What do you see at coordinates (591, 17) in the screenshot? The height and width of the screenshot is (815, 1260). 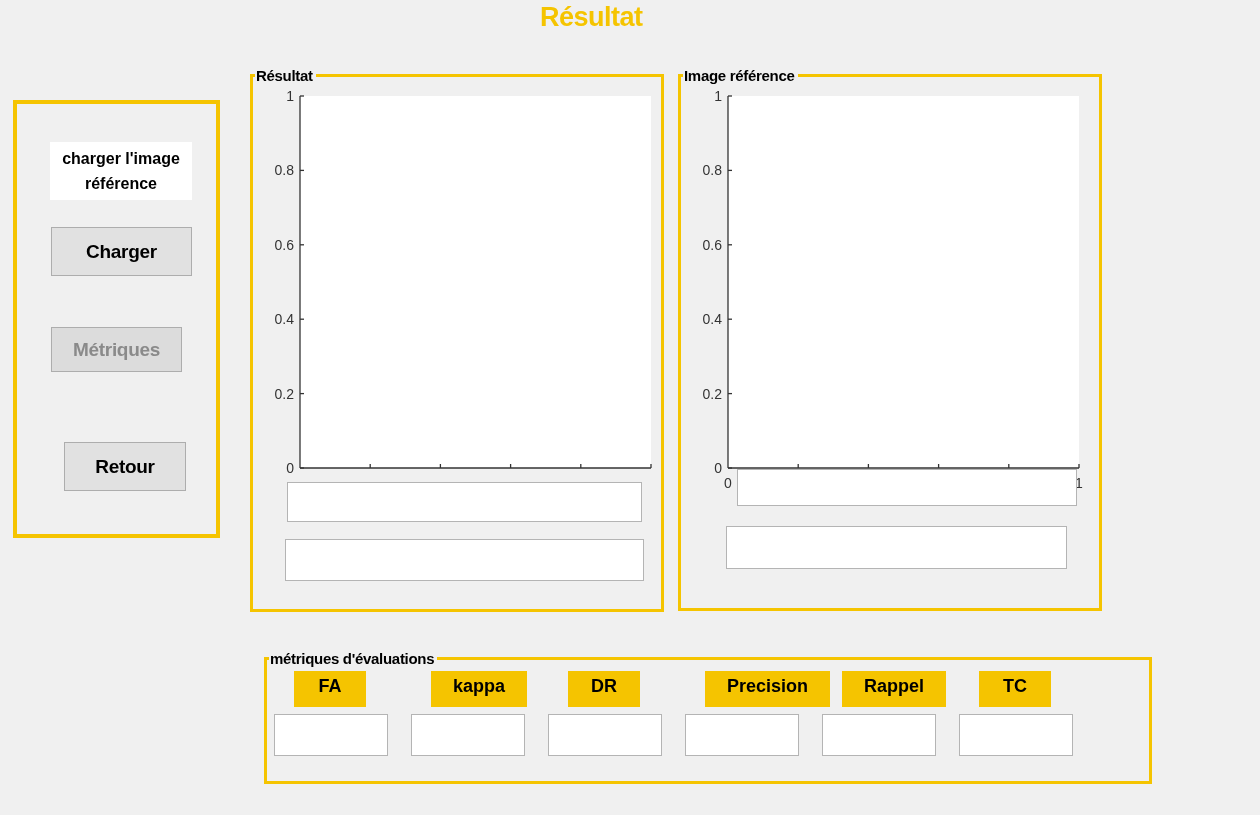 I see `page-title: Résultat` at bounding box center [591, 17].